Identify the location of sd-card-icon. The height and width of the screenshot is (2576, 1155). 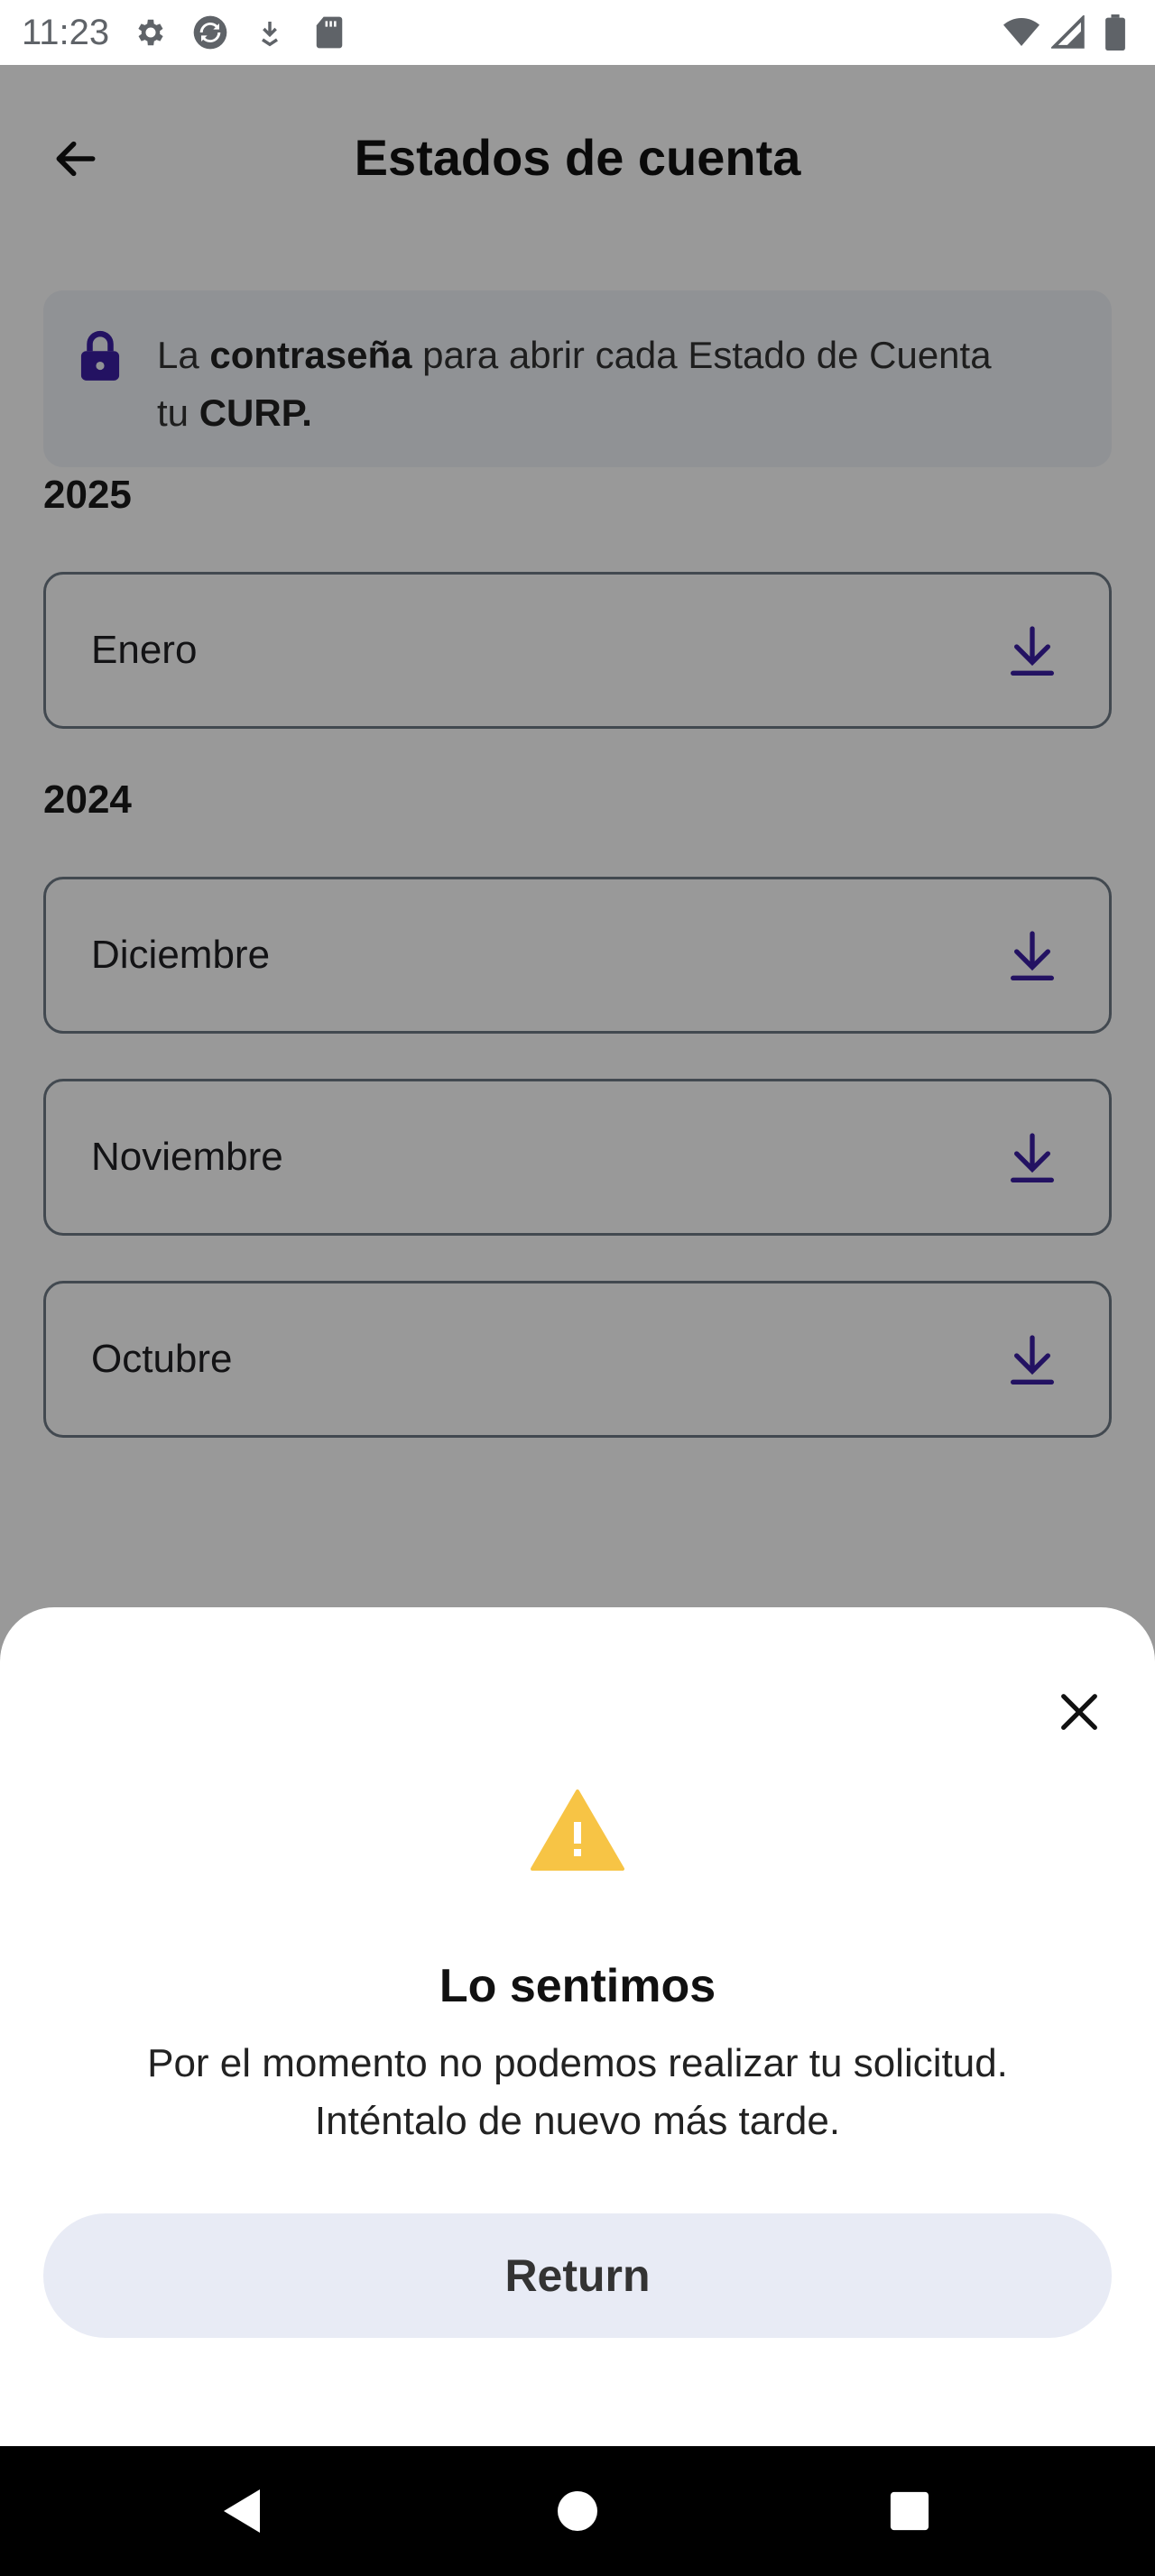
(329, 32).